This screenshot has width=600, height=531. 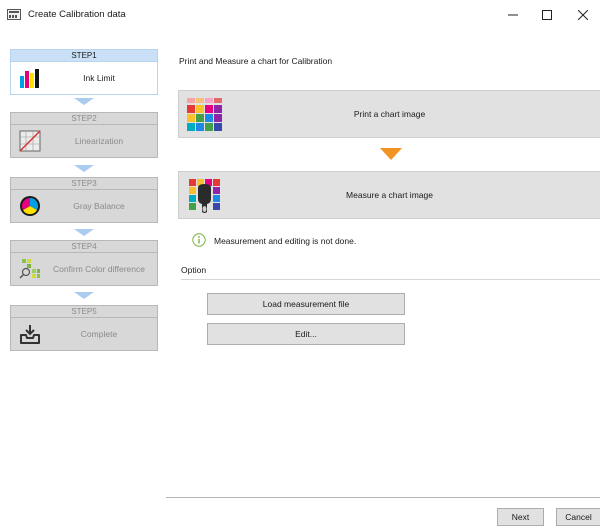 What do you see at coordinates (391, 154) in the screenshot?
I see `flow-arrow` at bounding box center [391, 154].